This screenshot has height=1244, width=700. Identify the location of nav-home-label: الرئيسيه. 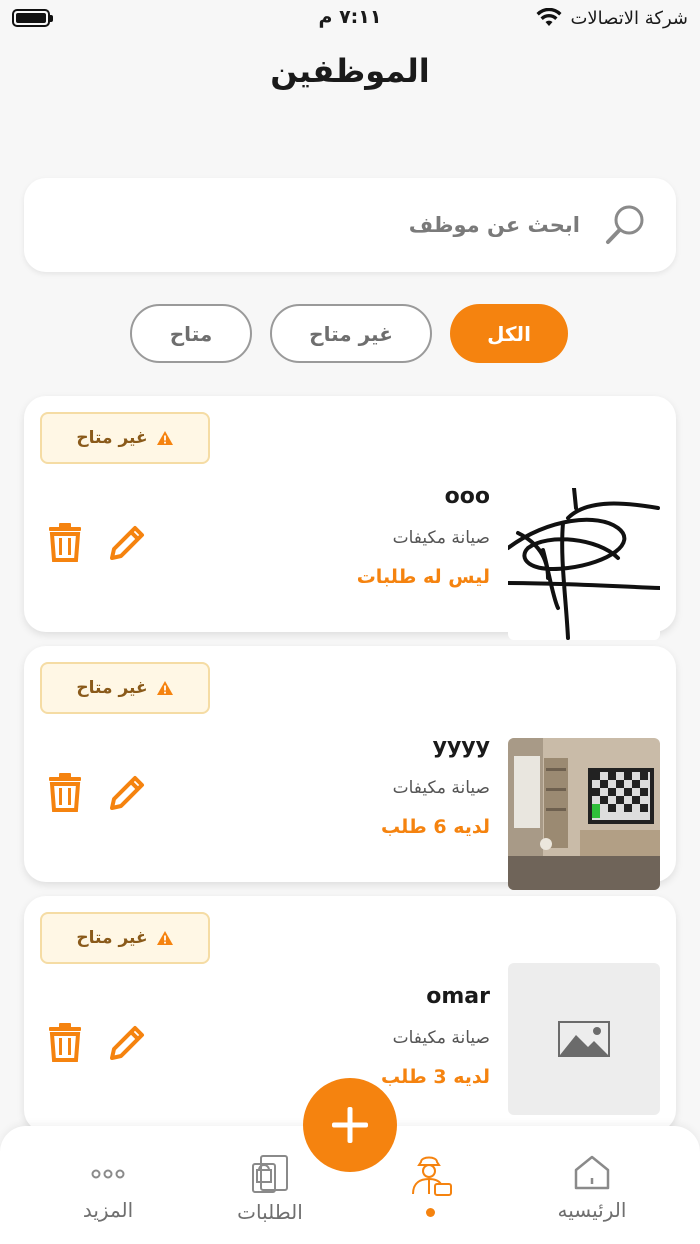
(592, 1210).